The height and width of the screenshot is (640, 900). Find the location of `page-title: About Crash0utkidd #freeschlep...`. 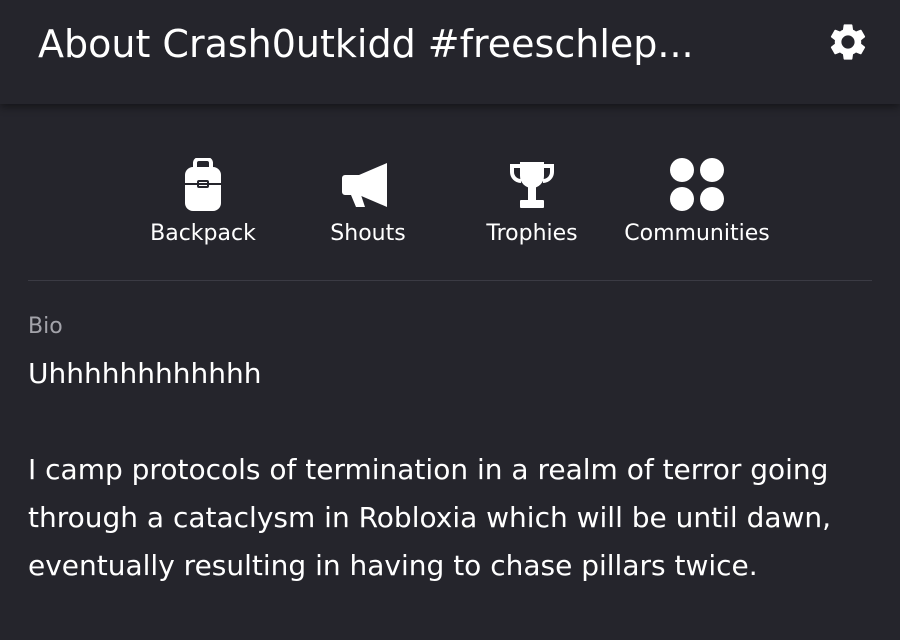

page-title: About Crash0utkidd #freeschlep... is located at coordinates (366, 44).